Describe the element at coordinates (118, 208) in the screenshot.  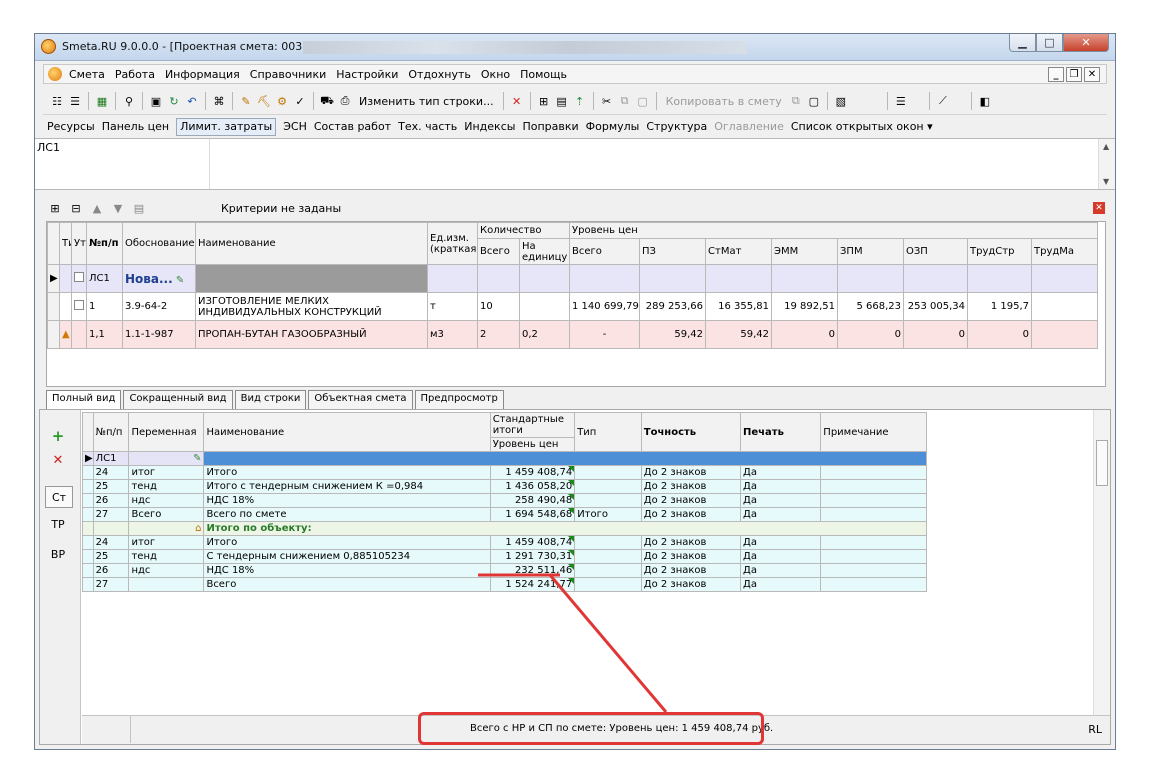
I see `arrow-down-icon: ▼` at that location.